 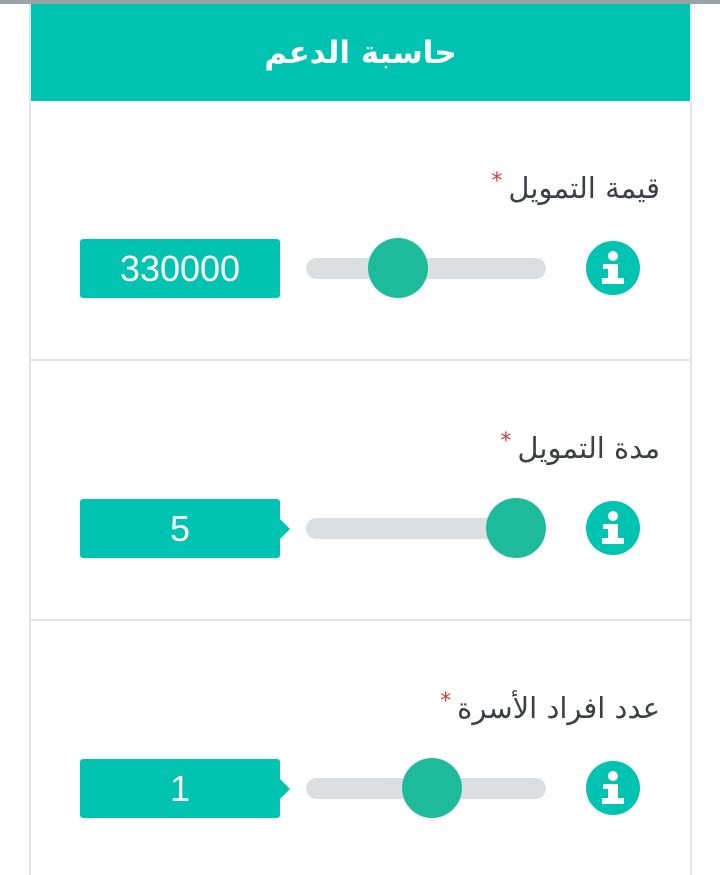 What do you see at coordinates (398, 268) in the screenshot?
I see `financing-amount-slider-thumb` at bounding box center [398, 268].